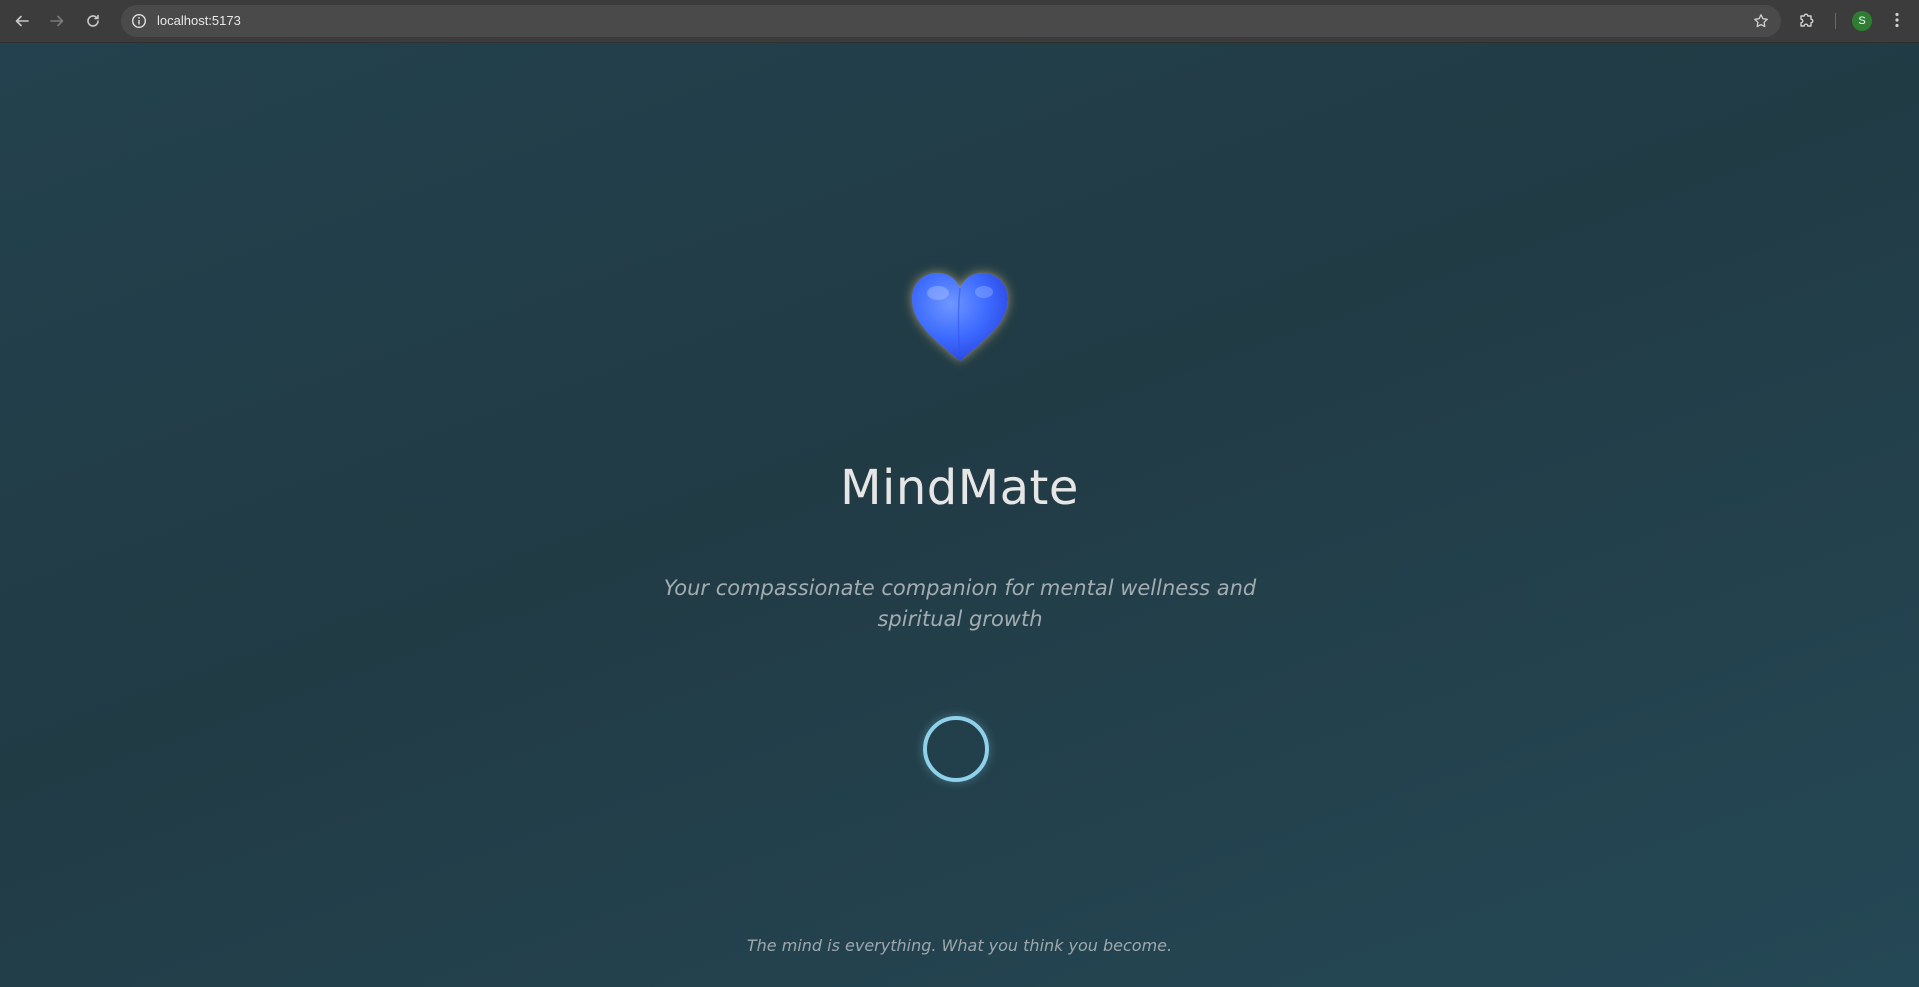 The width and height of the screenshot is (1919, 987). What do you see at coordinates (199, 21) in the screenshot?
I see `url-text: localhost:5173` at bounding box center [199, 21].